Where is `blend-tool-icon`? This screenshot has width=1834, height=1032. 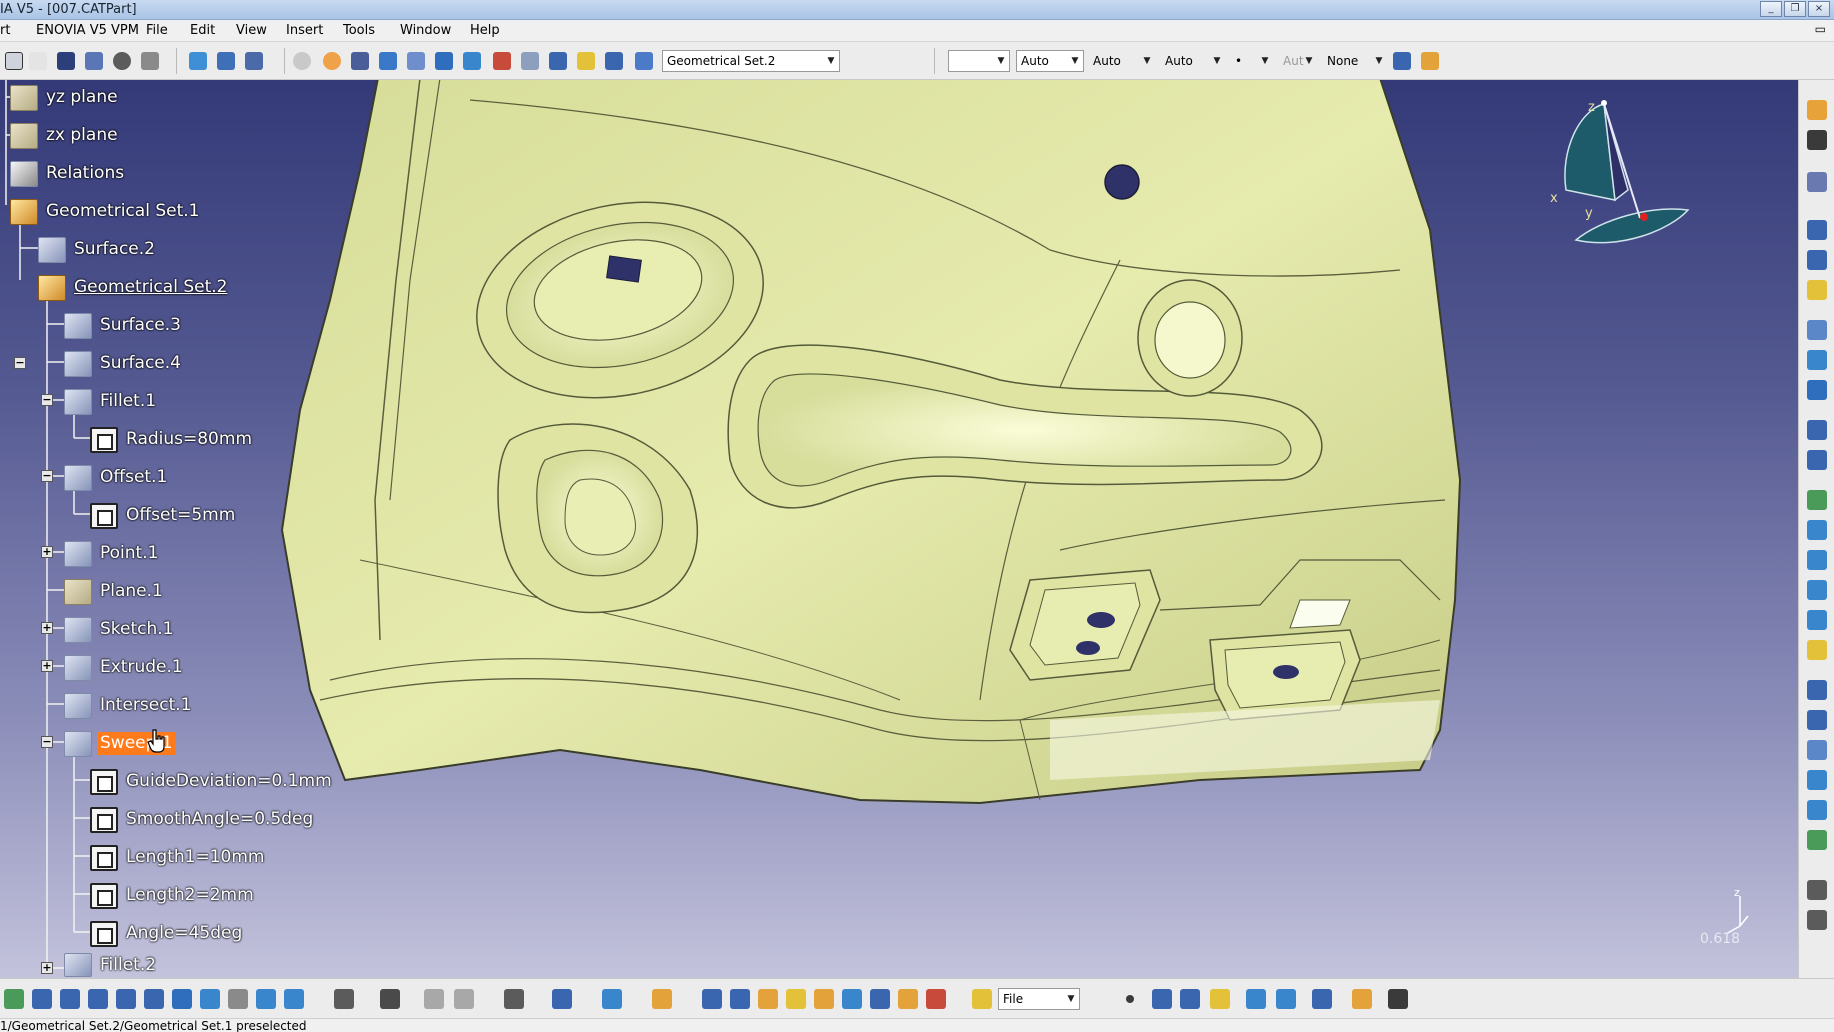 blend-tool-icon is located at coordinates (1817, 620).